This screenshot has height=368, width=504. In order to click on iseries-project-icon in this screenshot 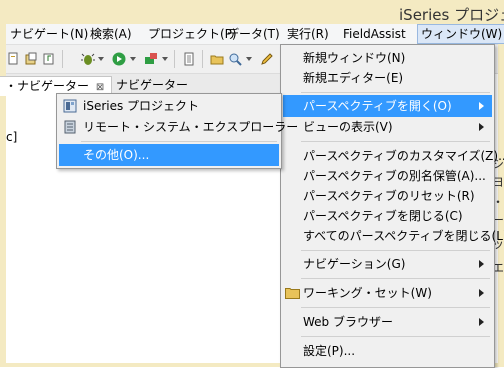, I will do `click(70, 106)`.